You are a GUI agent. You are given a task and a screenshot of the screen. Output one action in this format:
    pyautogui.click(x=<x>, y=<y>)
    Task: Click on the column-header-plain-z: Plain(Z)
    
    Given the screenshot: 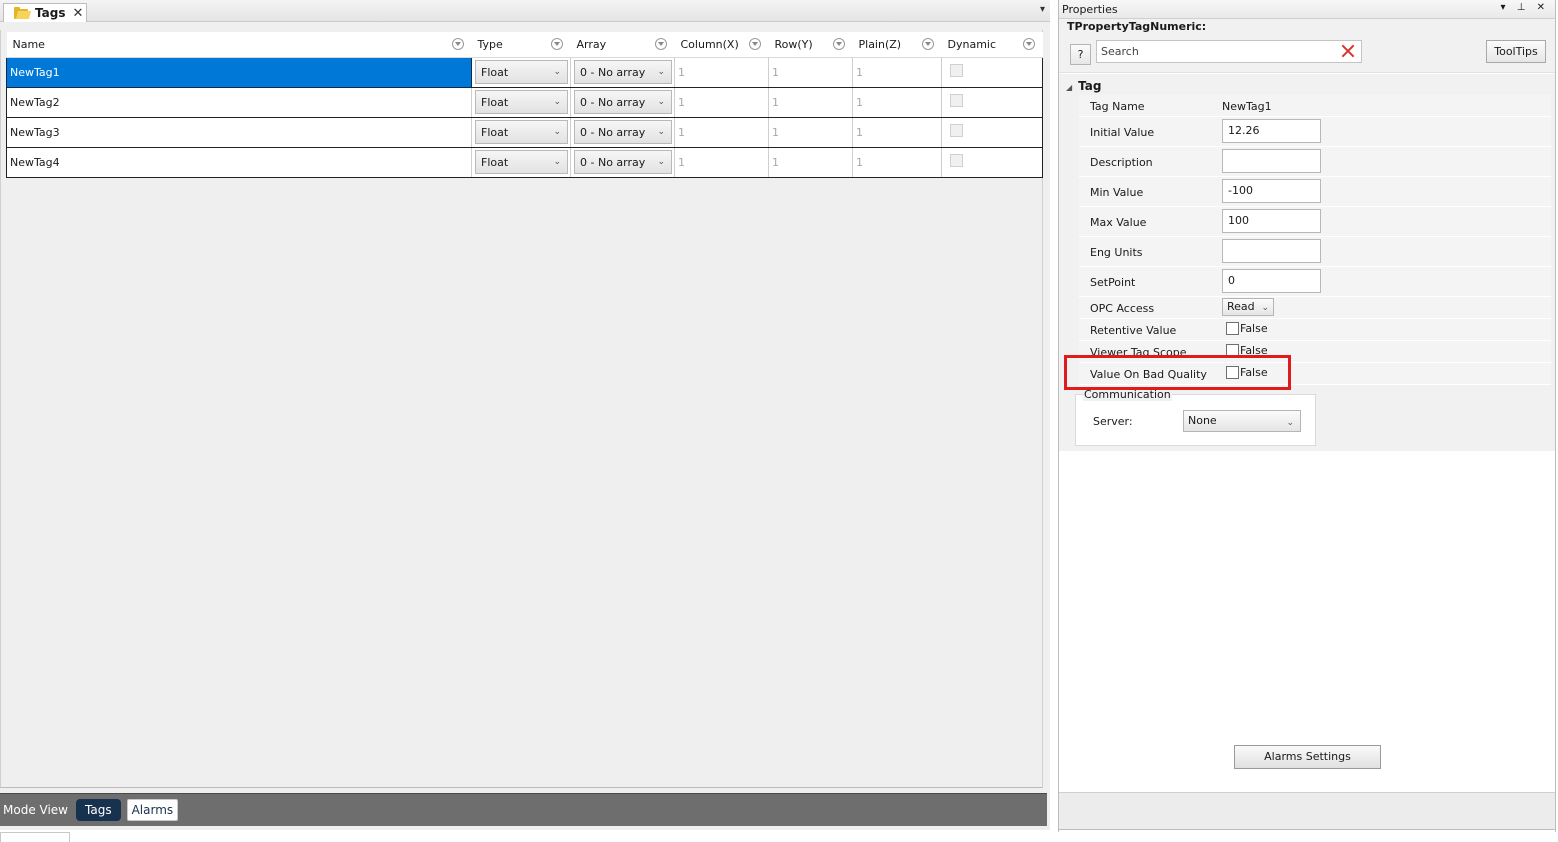 What is the action you would take?
    pyautogui.click(x=897, y=45)
    